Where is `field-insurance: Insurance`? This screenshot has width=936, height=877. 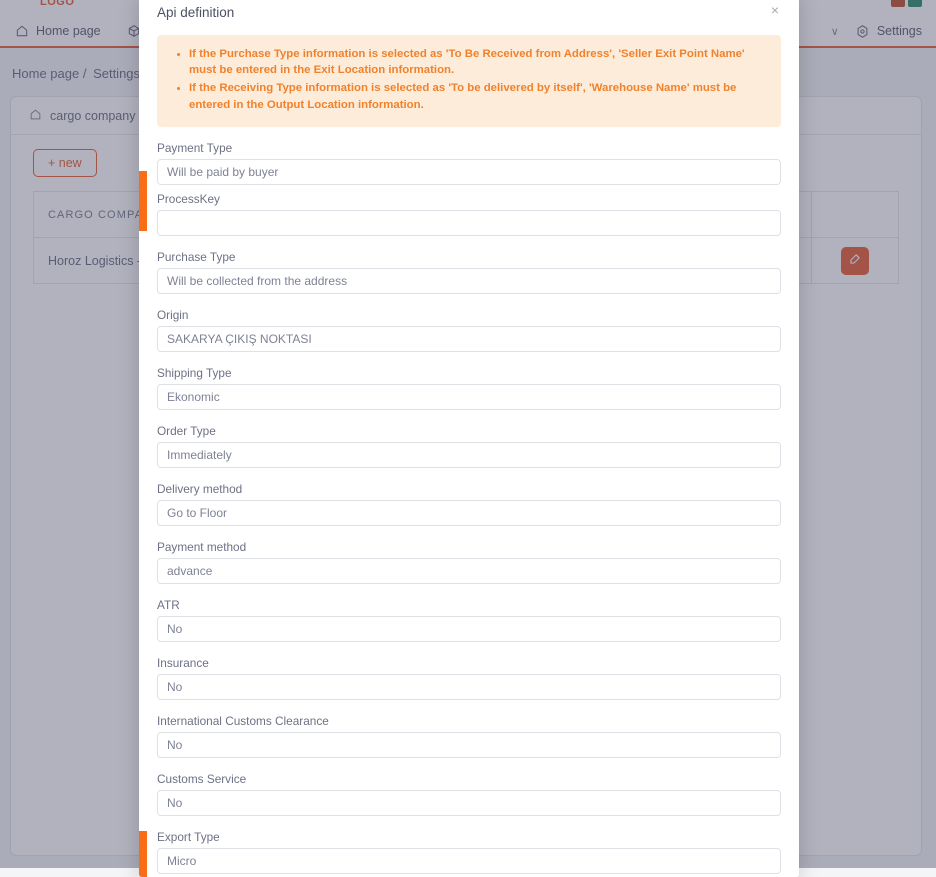
field-insurance: Insurance is located at coordinates (469, 678).